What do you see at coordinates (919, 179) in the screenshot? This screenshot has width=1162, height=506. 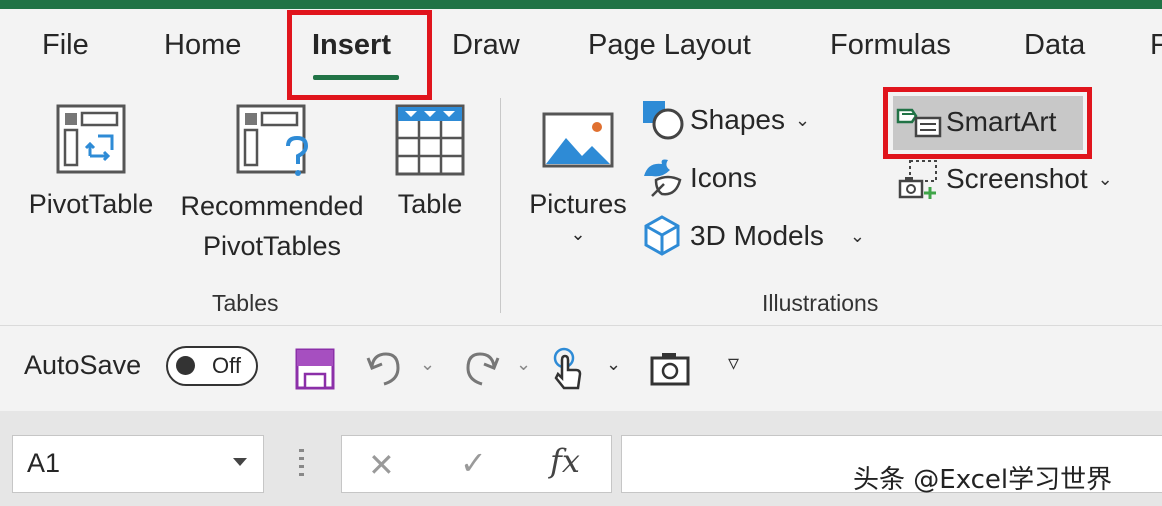 I see `screenshot-icon` at bounding box center [919, 179].